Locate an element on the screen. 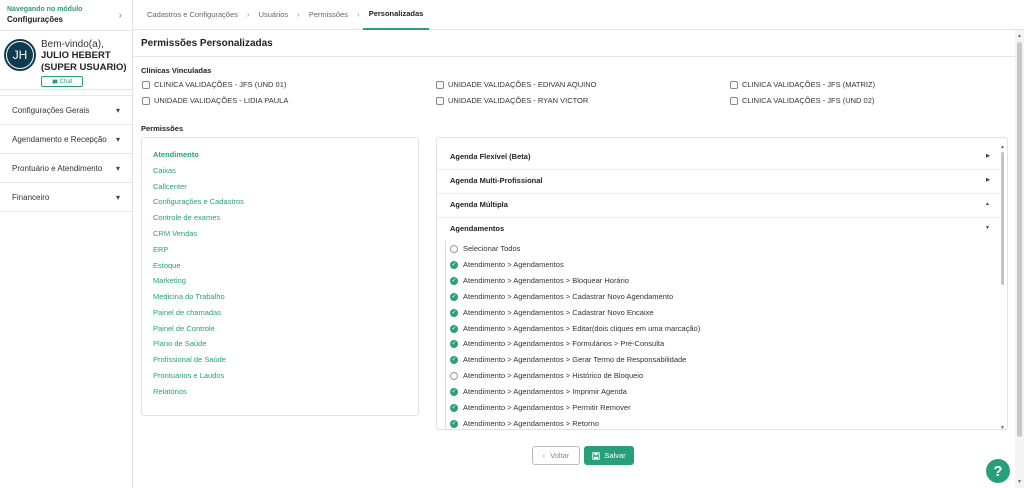  category-item-atendimento: Atendimento is located at coordinates (176, 154).